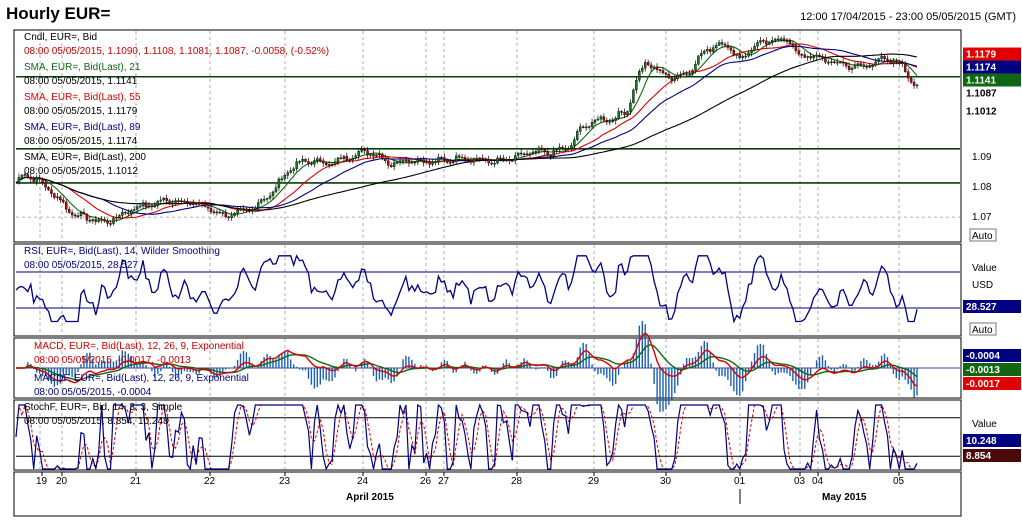 This screenshot has width=1022, height=524. What do you see at coordinates (136, 481) in the screenshot?
I see `x-day-label-21: 21` at bounding box center [136, 481].